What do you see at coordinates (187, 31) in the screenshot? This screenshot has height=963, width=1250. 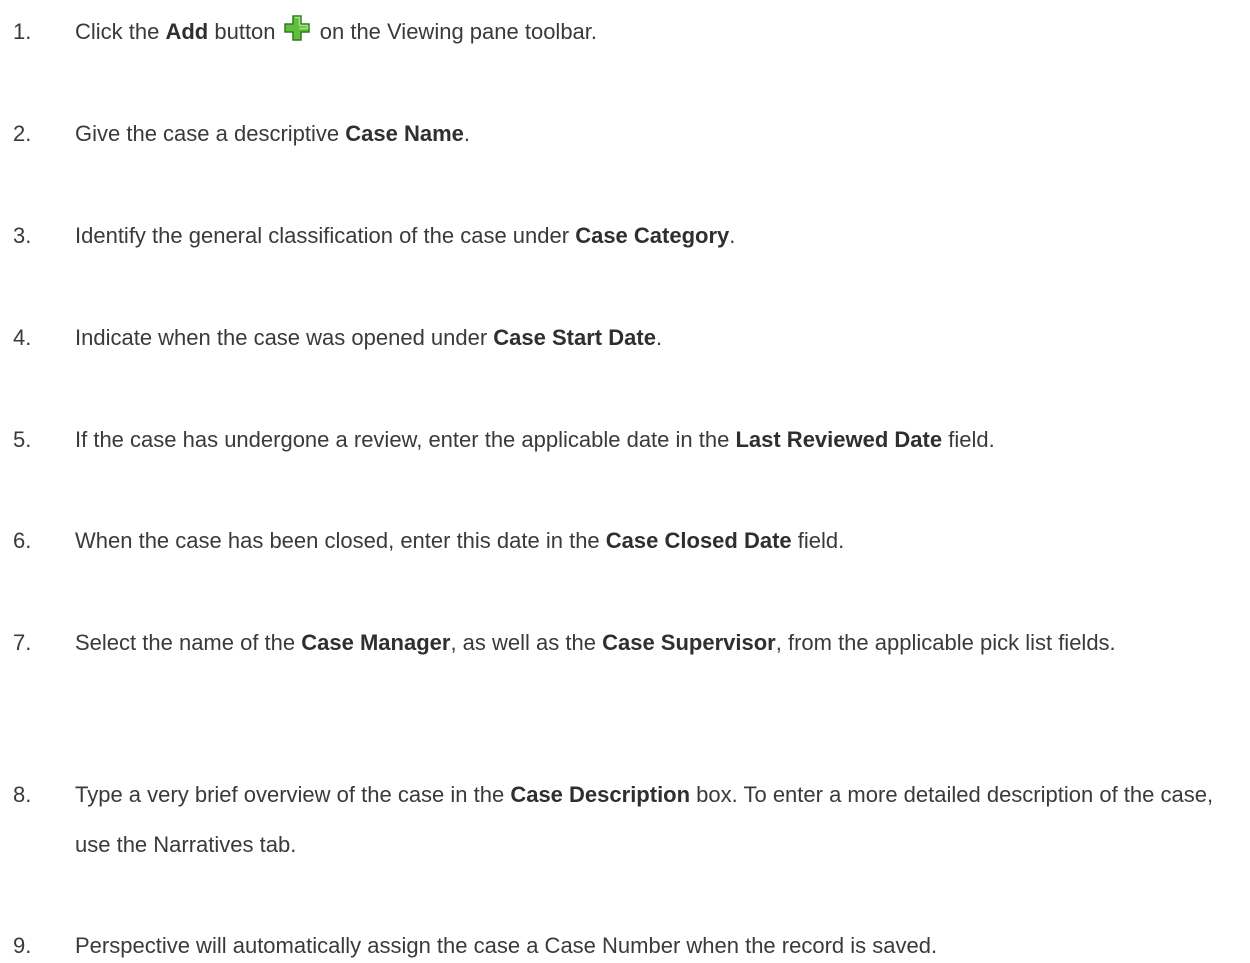 I see `add-label: Add` at bounding box center [187, 31].